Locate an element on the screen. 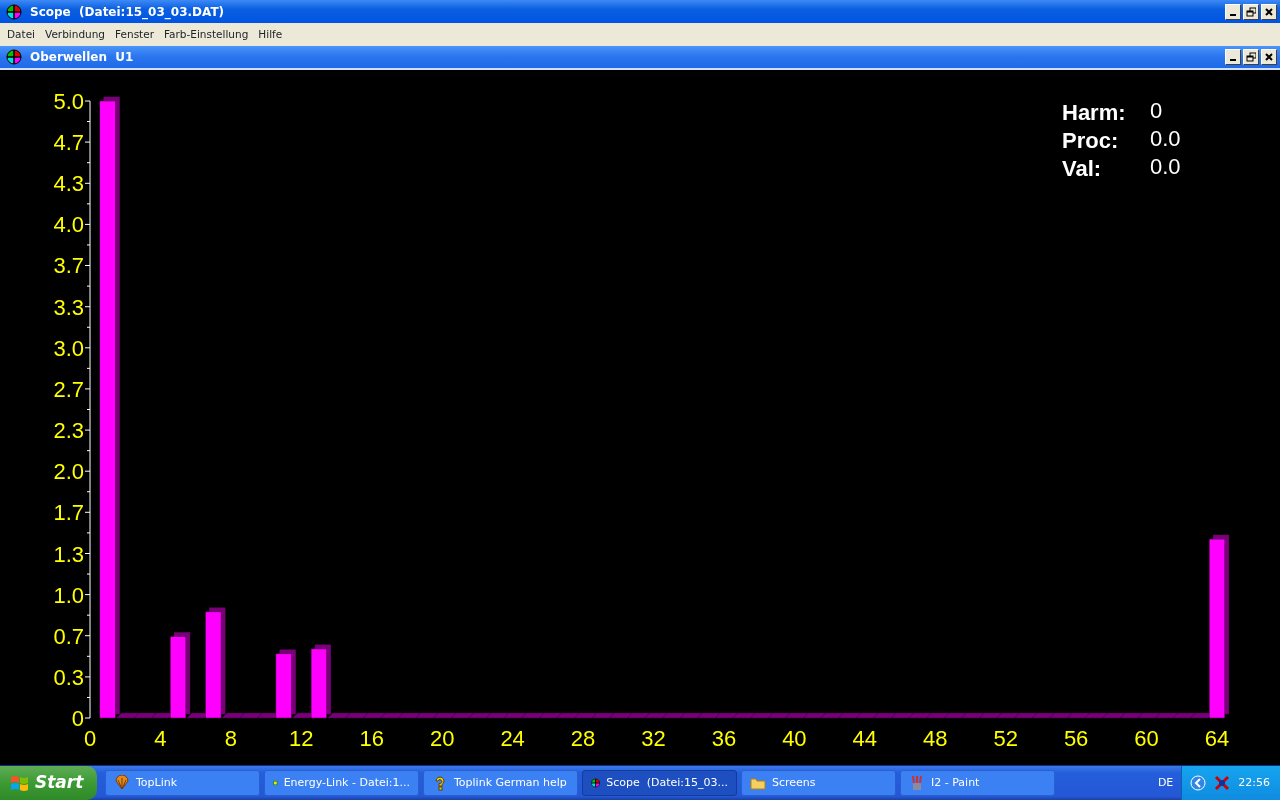 The width and height of the screenshot is (1280, 800). y-tick-label: 0 is located at coordinates (77, 718).